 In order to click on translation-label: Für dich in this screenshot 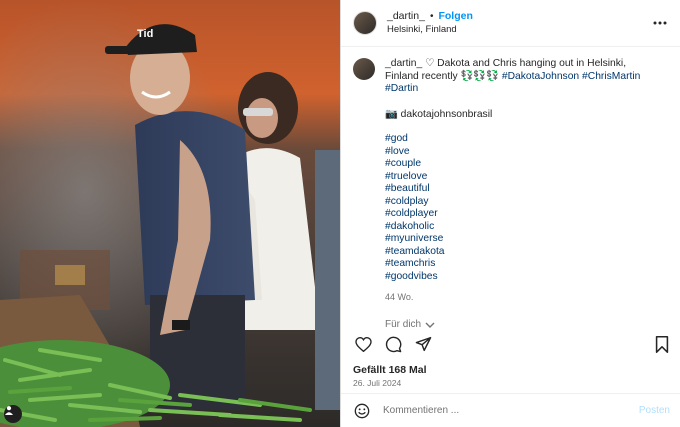, I will do `click(403, 324)`.